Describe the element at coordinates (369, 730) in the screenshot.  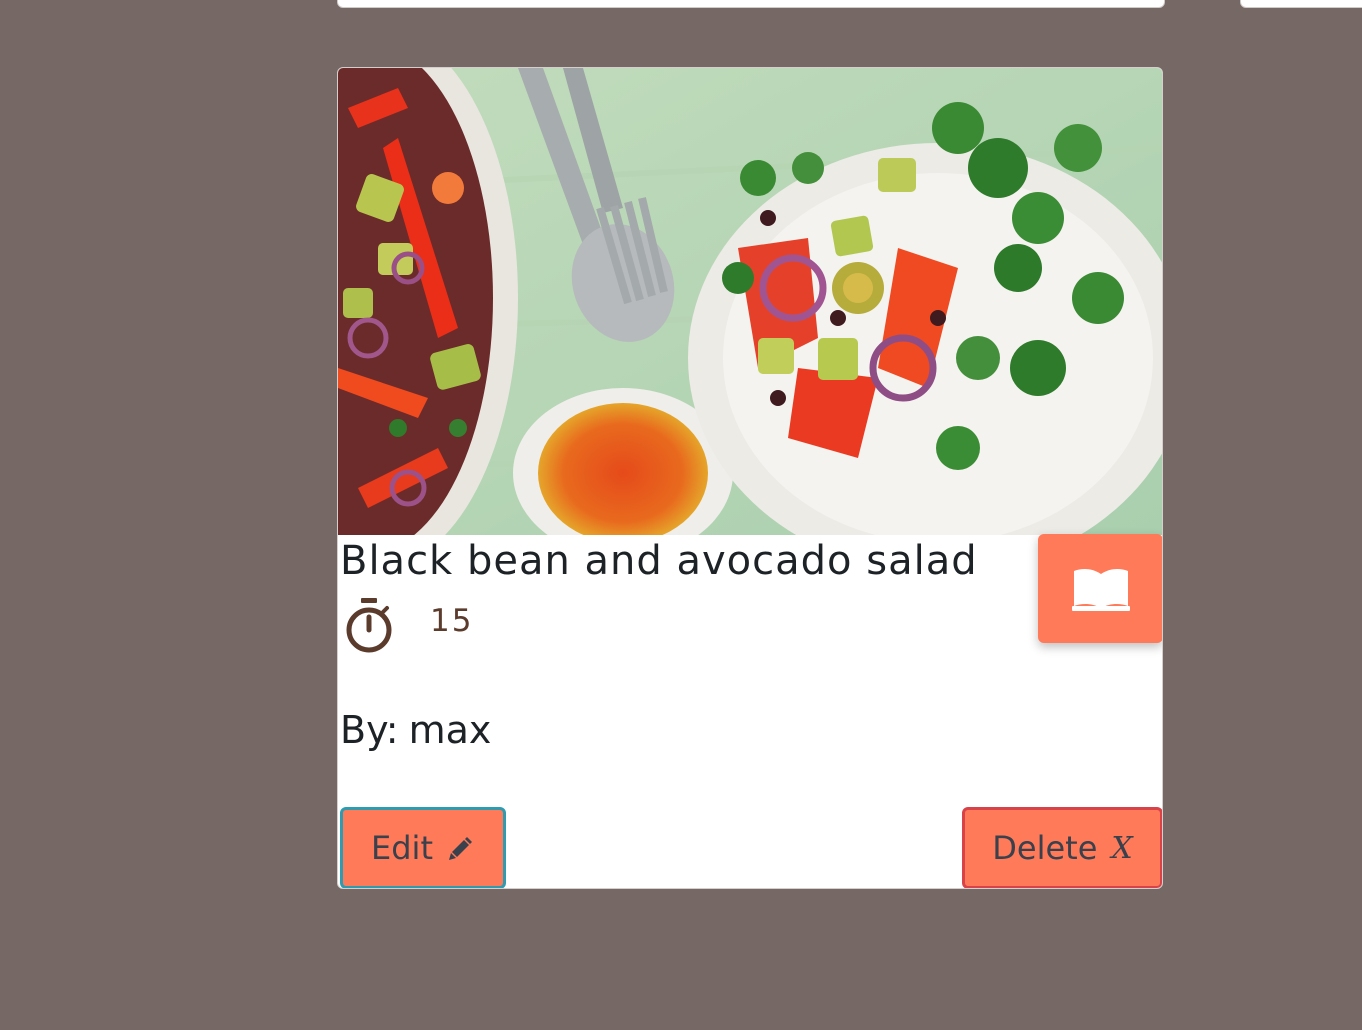
I see `author-prefix: By:` at that location.